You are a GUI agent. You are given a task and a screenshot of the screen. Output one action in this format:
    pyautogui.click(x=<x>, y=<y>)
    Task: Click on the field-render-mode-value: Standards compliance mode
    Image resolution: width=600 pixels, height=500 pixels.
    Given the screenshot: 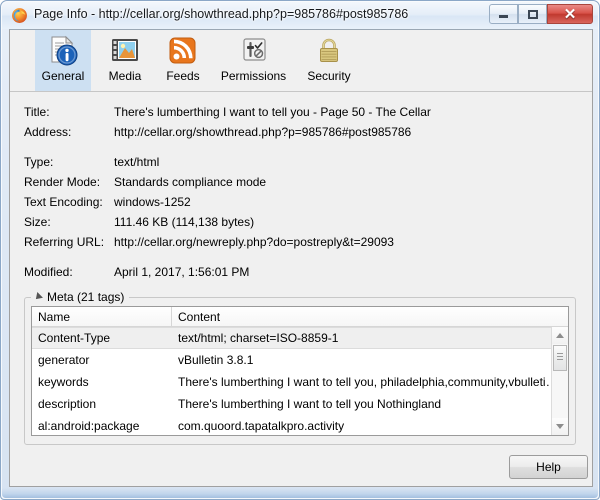 What is the action you would take?
    pyautogui.click(x=190, y=182)
    